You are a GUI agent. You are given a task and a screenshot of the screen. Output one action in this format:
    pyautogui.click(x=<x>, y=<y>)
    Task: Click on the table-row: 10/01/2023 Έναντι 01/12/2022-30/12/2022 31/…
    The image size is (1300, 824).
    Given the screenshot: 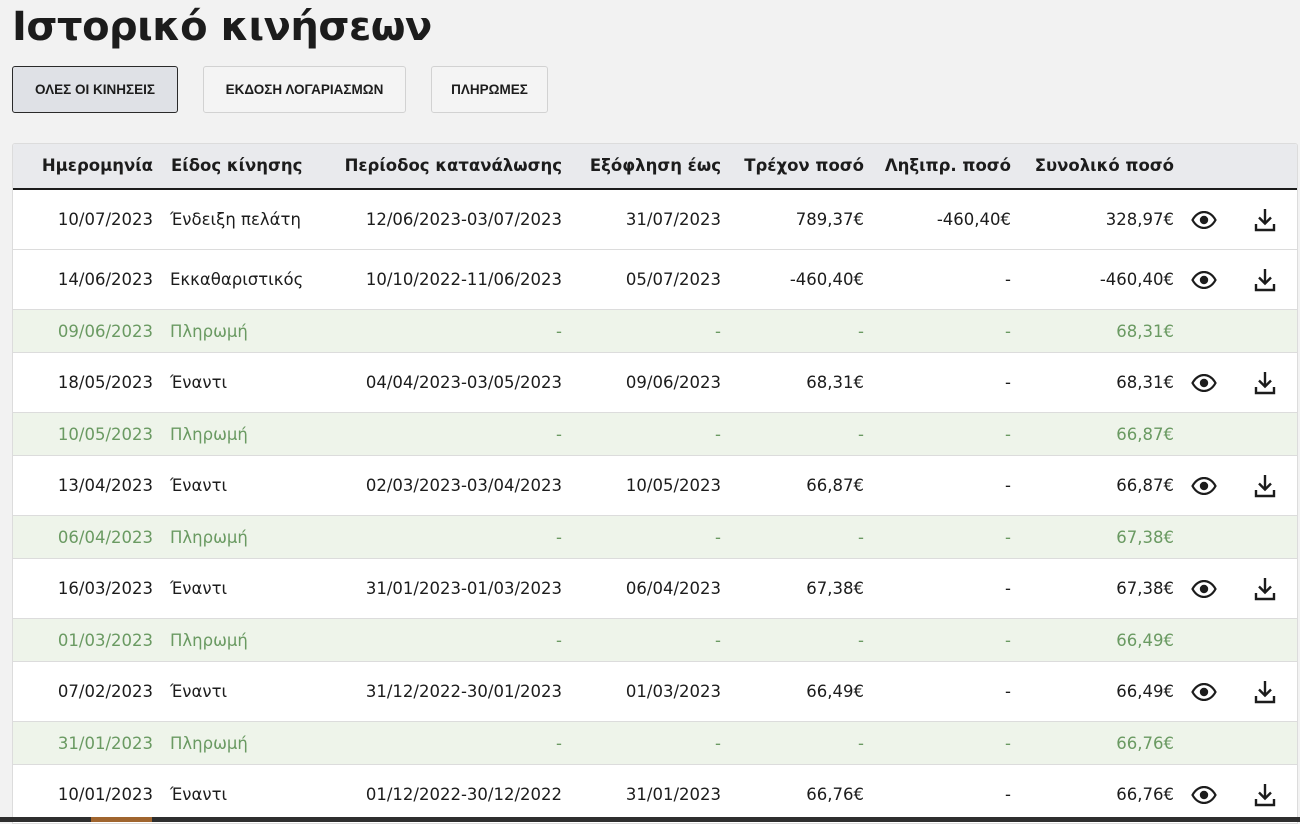 What is the action you would take?
    pyautogui.click(x=655, y=794)
    